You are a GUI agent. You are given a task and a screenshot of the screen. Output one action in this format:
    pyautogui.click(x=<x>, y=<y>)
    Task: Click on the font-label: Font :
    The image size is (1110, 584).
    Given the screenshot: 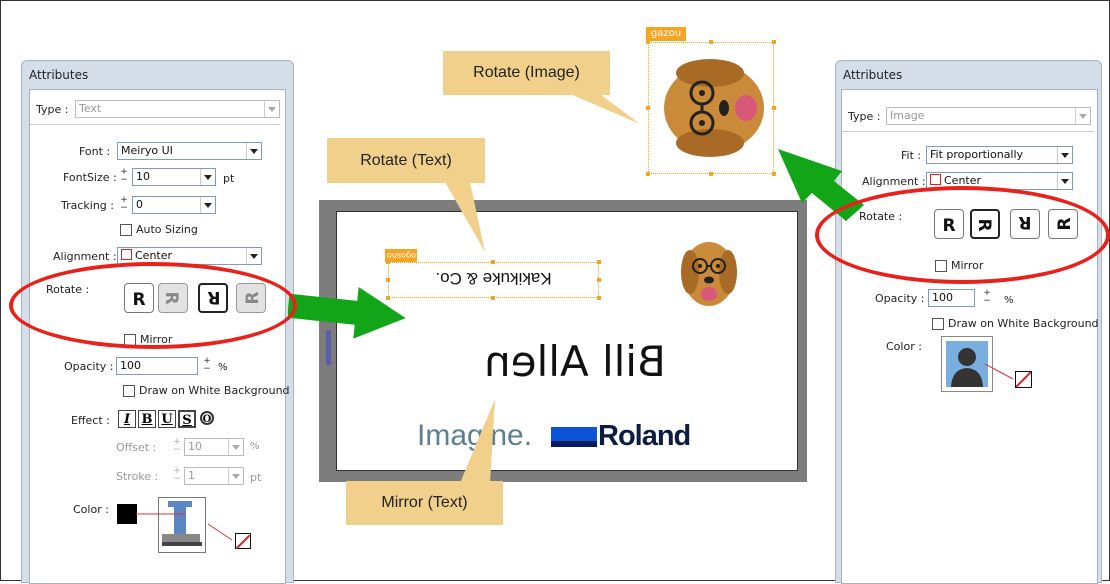 What is the action you would take?
    pyautogui.click(x=95, y=151)
    